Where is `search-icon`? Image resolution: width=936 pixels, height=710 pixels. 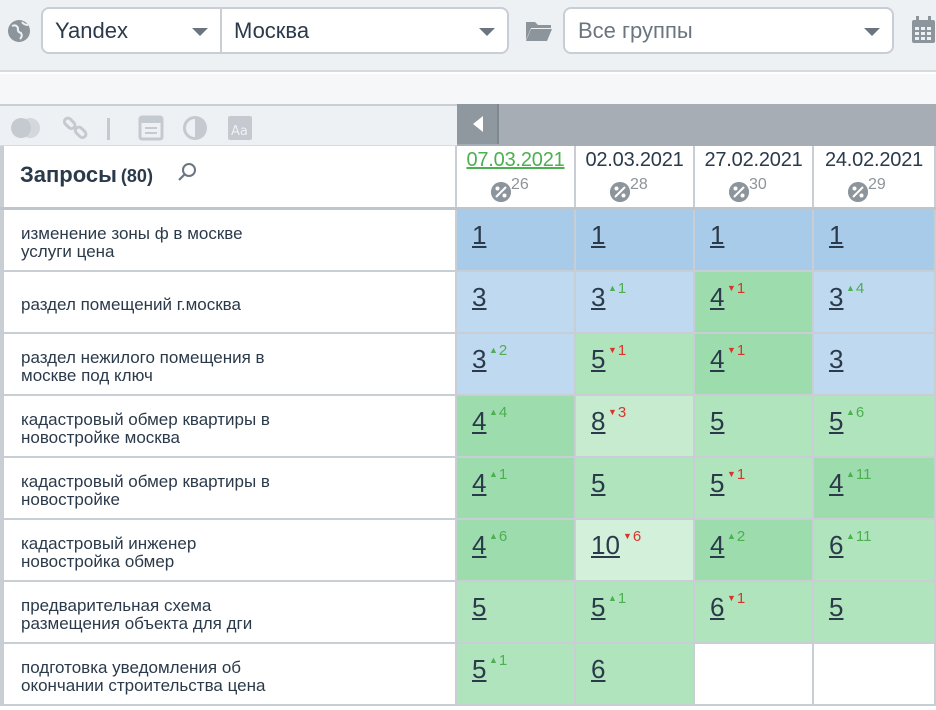
search-icon is located at coordinates (187, 172).